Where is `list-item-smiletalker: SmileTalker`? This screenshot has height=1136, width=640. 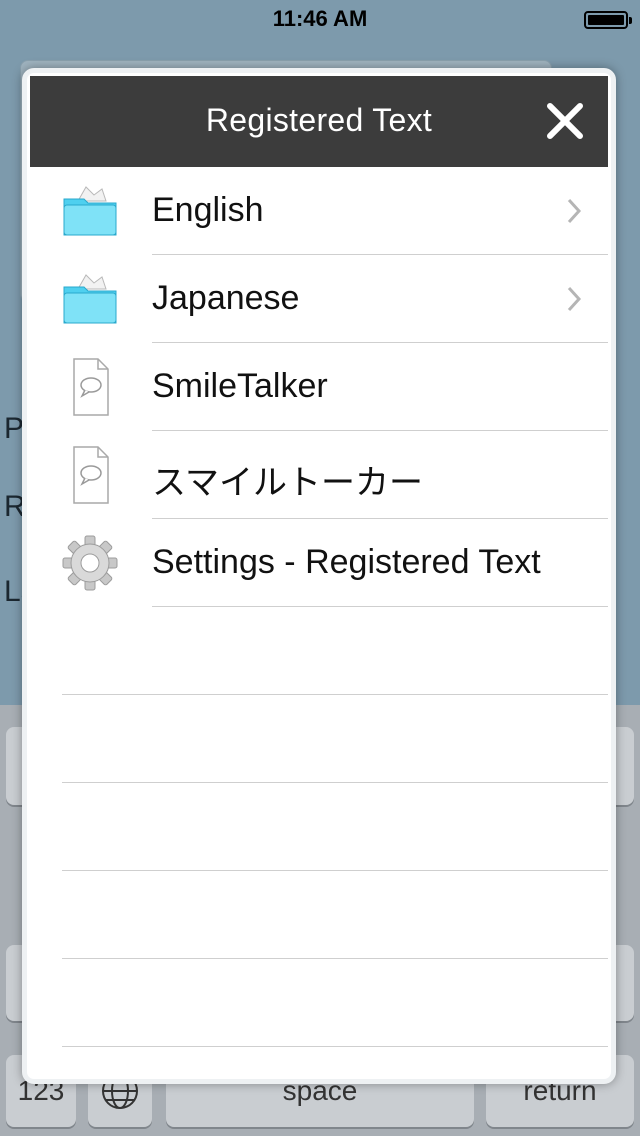 list-item-smiletalker: SmileTalker is located at coordinates (319, 387).